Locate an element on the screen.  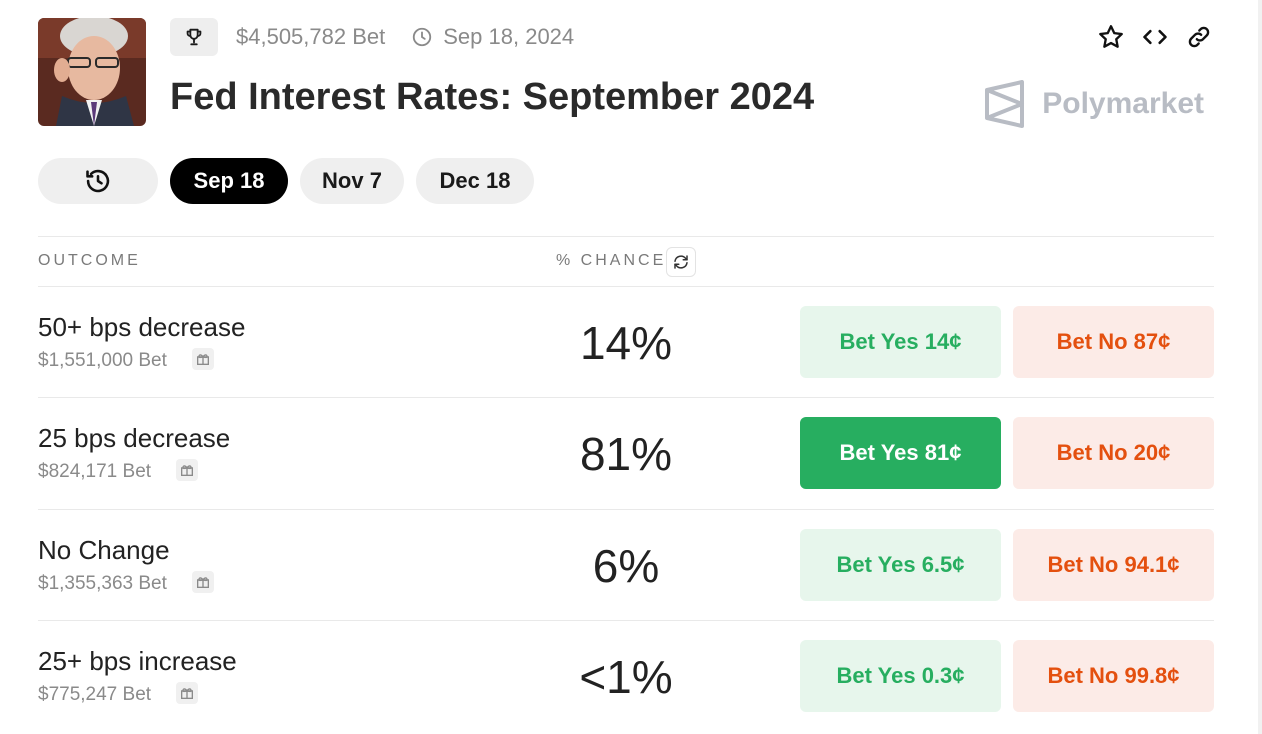
tab-nov-7: Nov 7 is located at coordinates (352, 181).